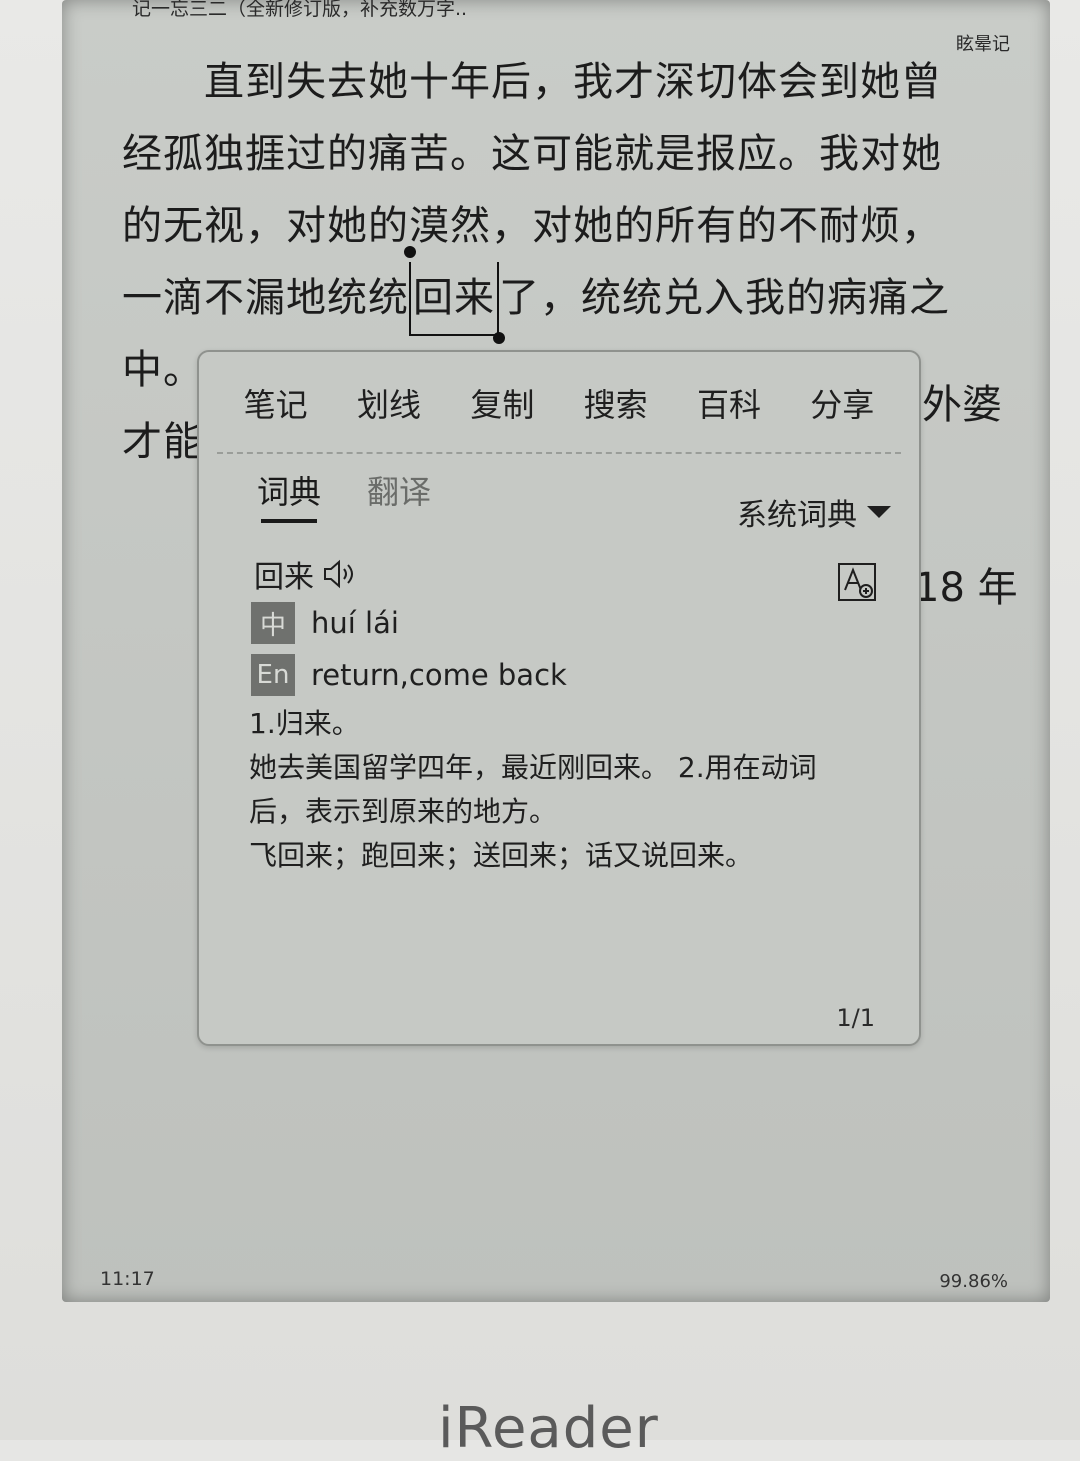 The height and width of the screenshot is (1461, 1080). I want to click on caret-down-icon, so click(879, 512).